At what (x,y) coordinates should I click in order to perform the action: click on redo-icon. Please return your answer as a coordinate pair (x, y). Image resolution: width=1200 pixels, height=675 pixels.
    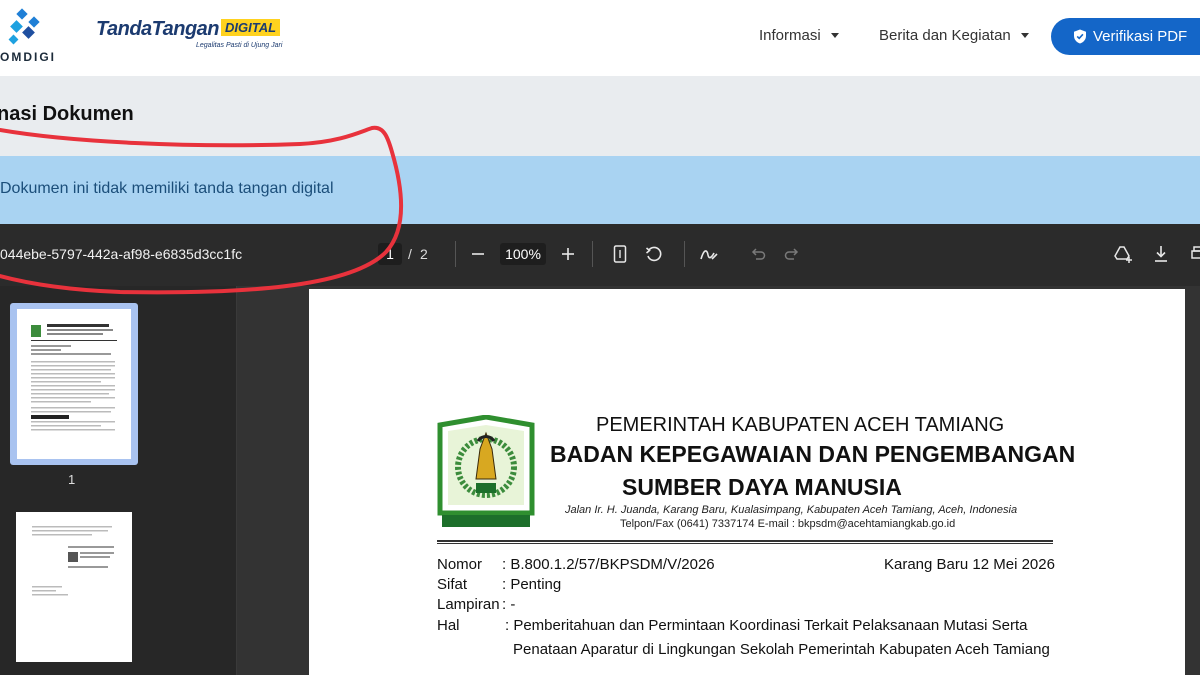
    Looking at the image, I should click on (791, 254).